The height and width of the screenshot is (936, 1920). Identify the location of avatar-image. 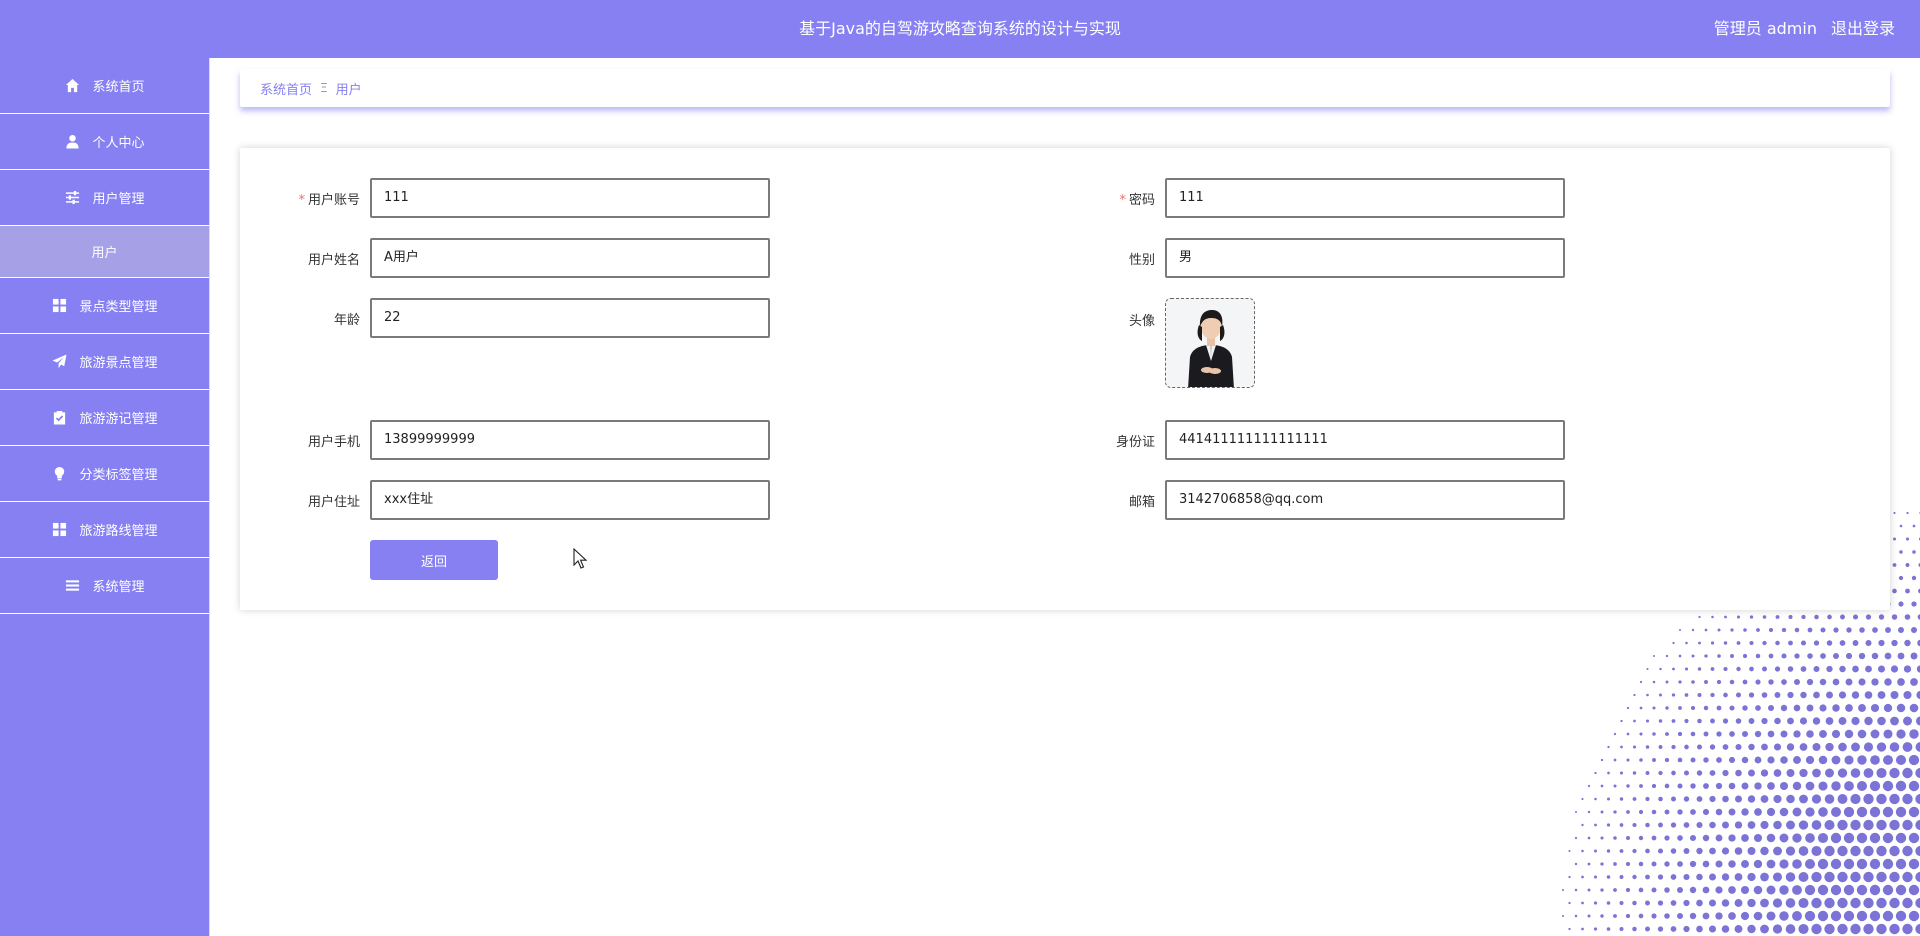
(1210, 343).